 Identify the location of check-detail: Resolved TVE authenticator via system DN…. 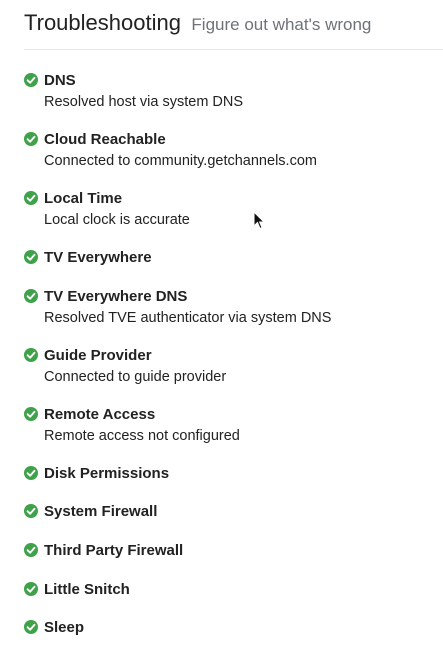
(188, 317).